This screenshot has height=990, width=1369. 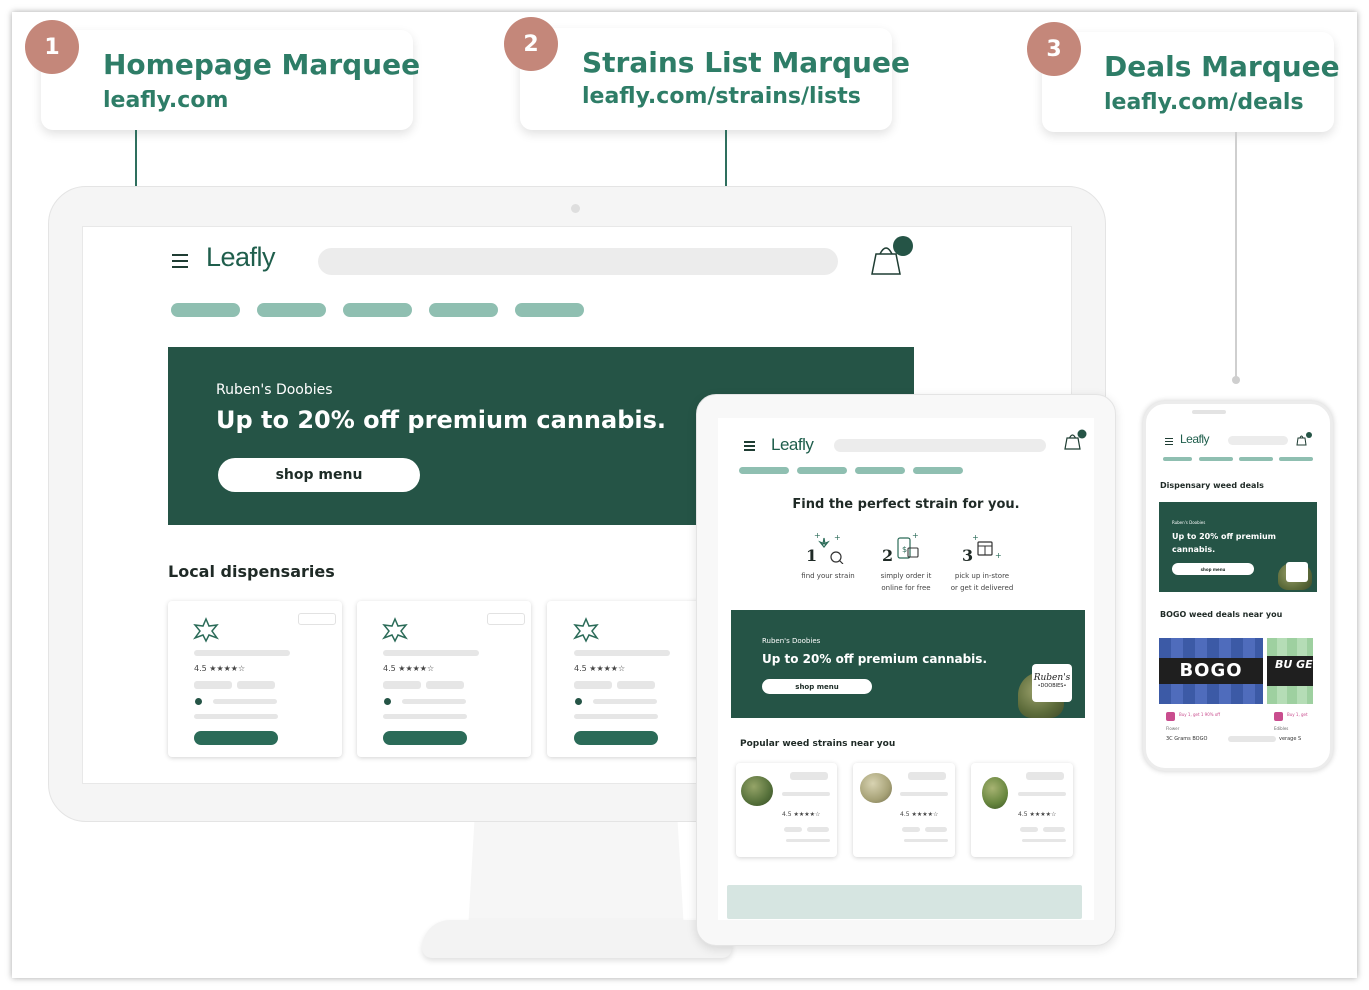 What do you see at coordinates (1173, 728) in the screenshot?
I see `deal-category: Flower` at bounding box center [1173, 728].